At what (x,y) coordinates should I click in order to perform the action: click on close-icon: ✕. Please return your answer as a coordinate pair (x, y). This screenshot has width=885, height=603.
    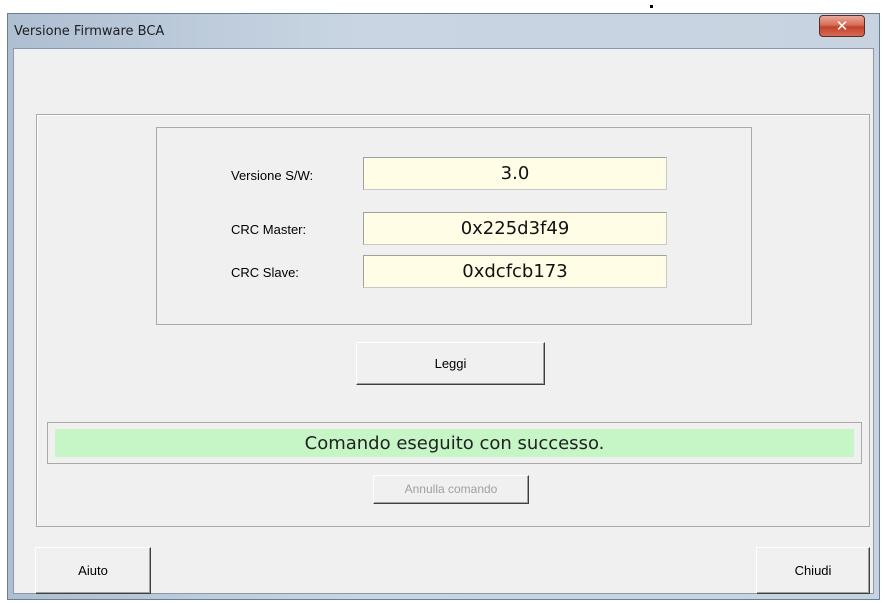
    Looking at the image, I should click on (842, 26).